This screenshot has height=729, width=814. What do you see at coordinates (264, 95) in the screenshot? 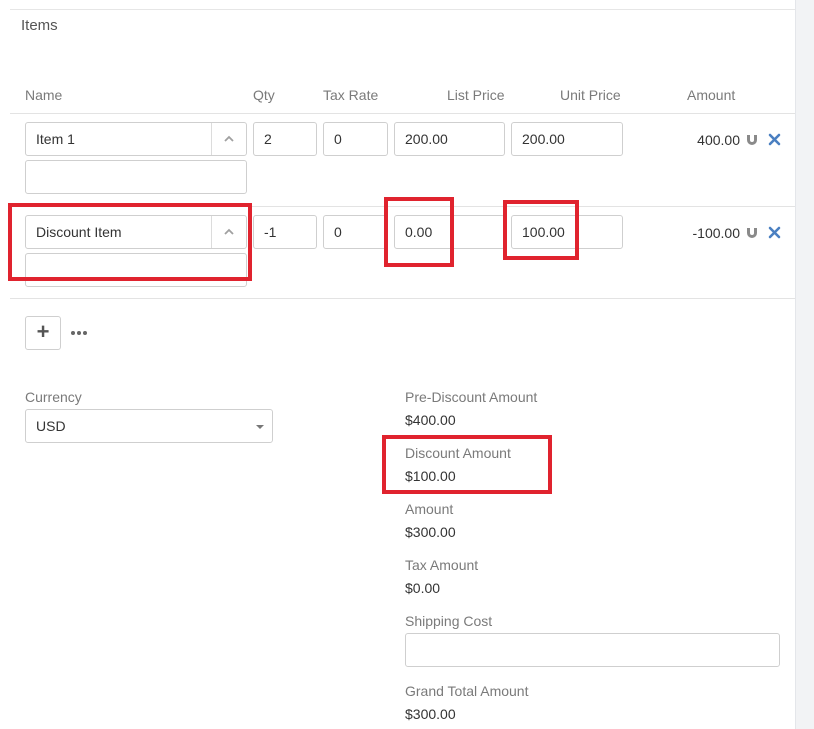
I see `column-header-qty: Qty` at bounding box center [264, 95].